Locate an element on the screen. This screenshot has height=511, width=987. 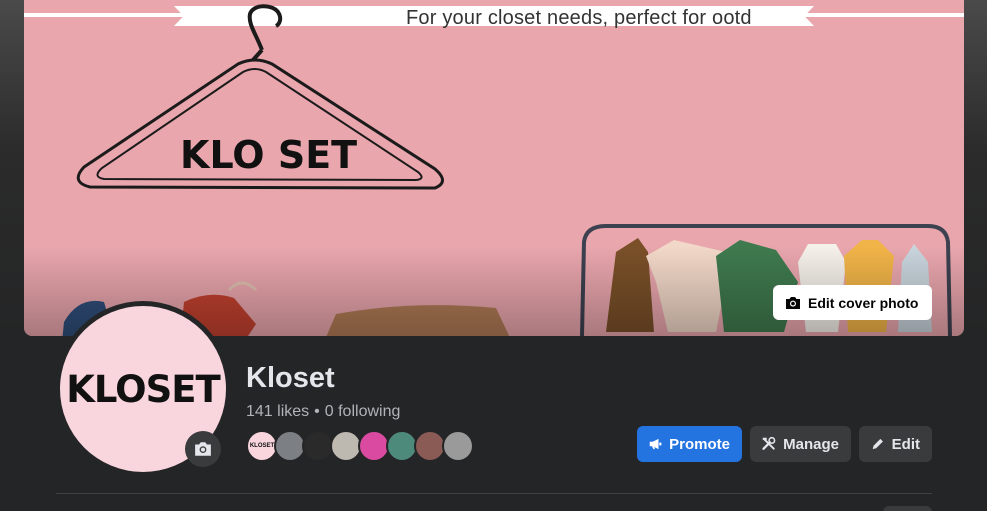
megaphone-icon is located at coordinates (655, 444).